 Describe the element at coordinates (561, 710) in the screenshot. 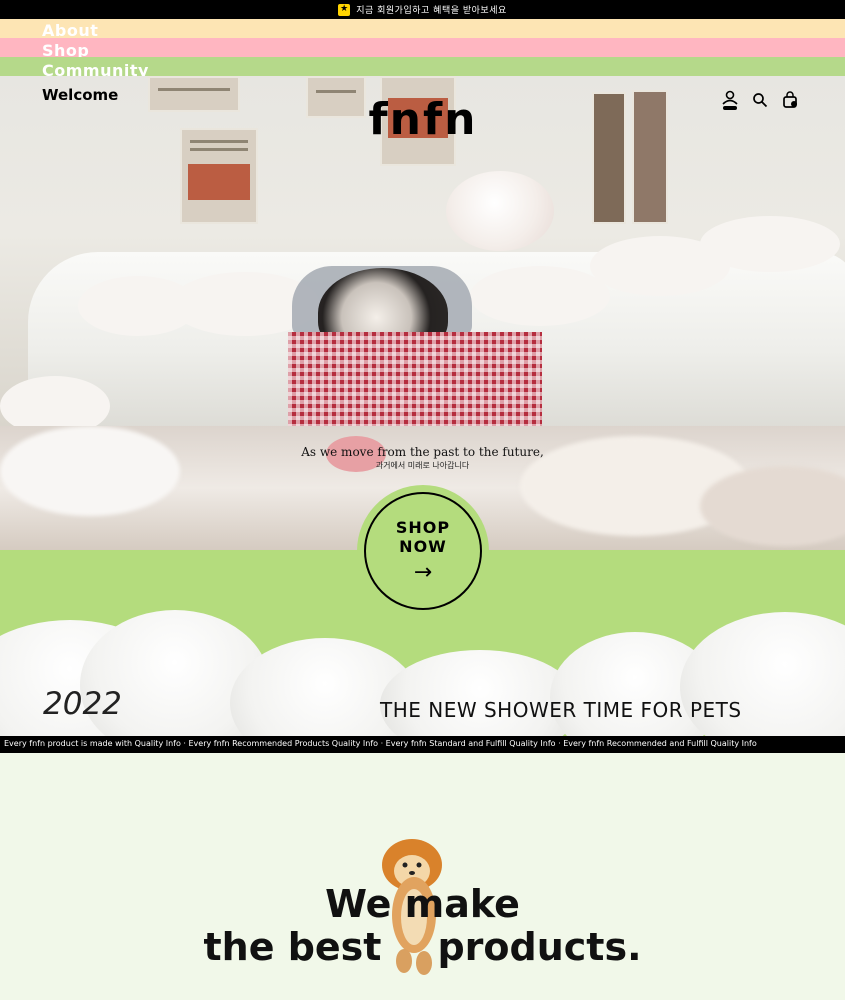

I see `tagline: THE NEW SHOWER TIME FOR PETS` at that location.